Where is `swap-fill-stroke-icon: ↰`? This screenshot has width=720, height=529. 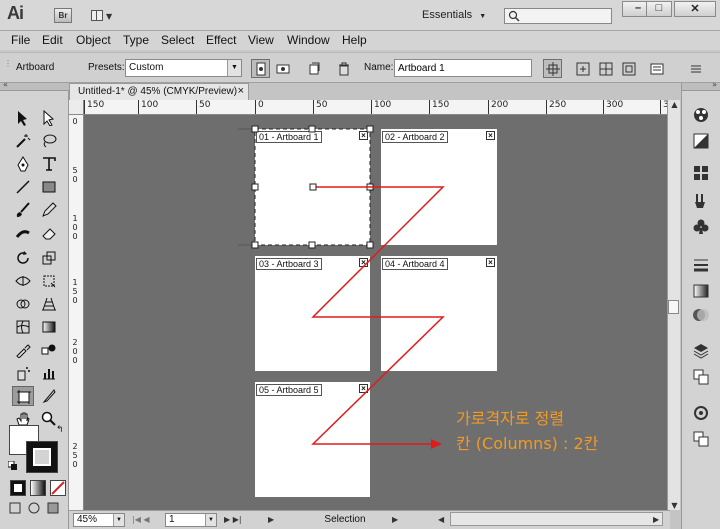 swap-fill-stroke-icon: ↰ is located at coordinates (61, 430).